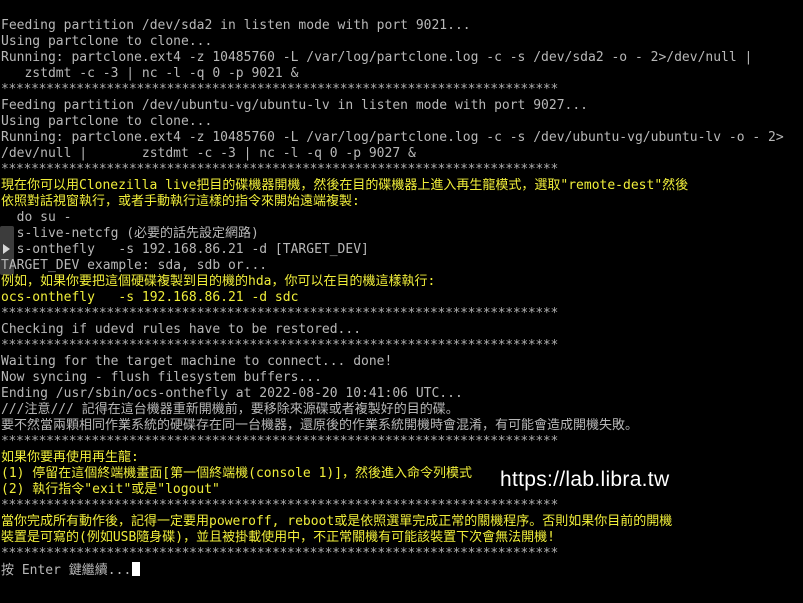  Describe the element at coordinates (70, 457) in the screenshot. I see `terminal-line: 如果你要再使用再生龍:` at that location.